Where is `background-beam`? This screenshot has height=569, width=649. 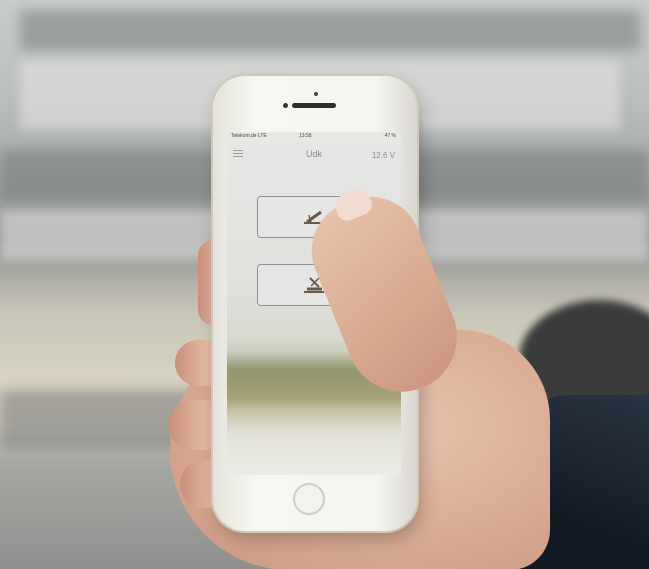 background-beam is located at coordinates (330, 30).